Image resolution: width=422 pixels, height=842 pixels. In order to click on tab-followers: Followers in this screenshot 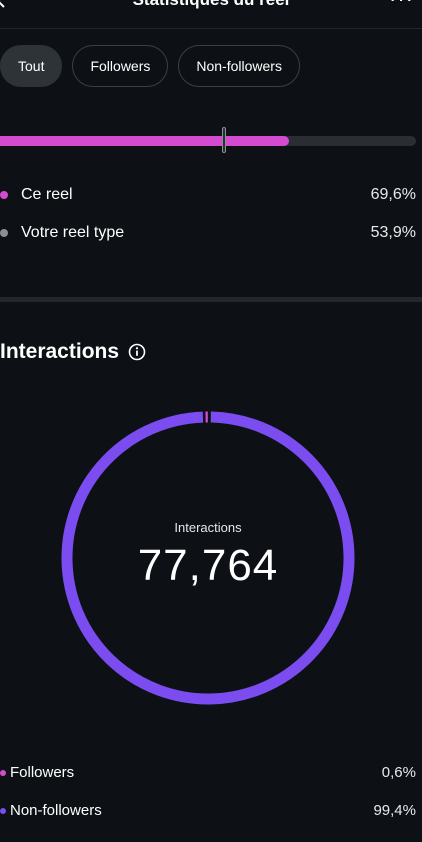, I will do `click(120, 66)`.